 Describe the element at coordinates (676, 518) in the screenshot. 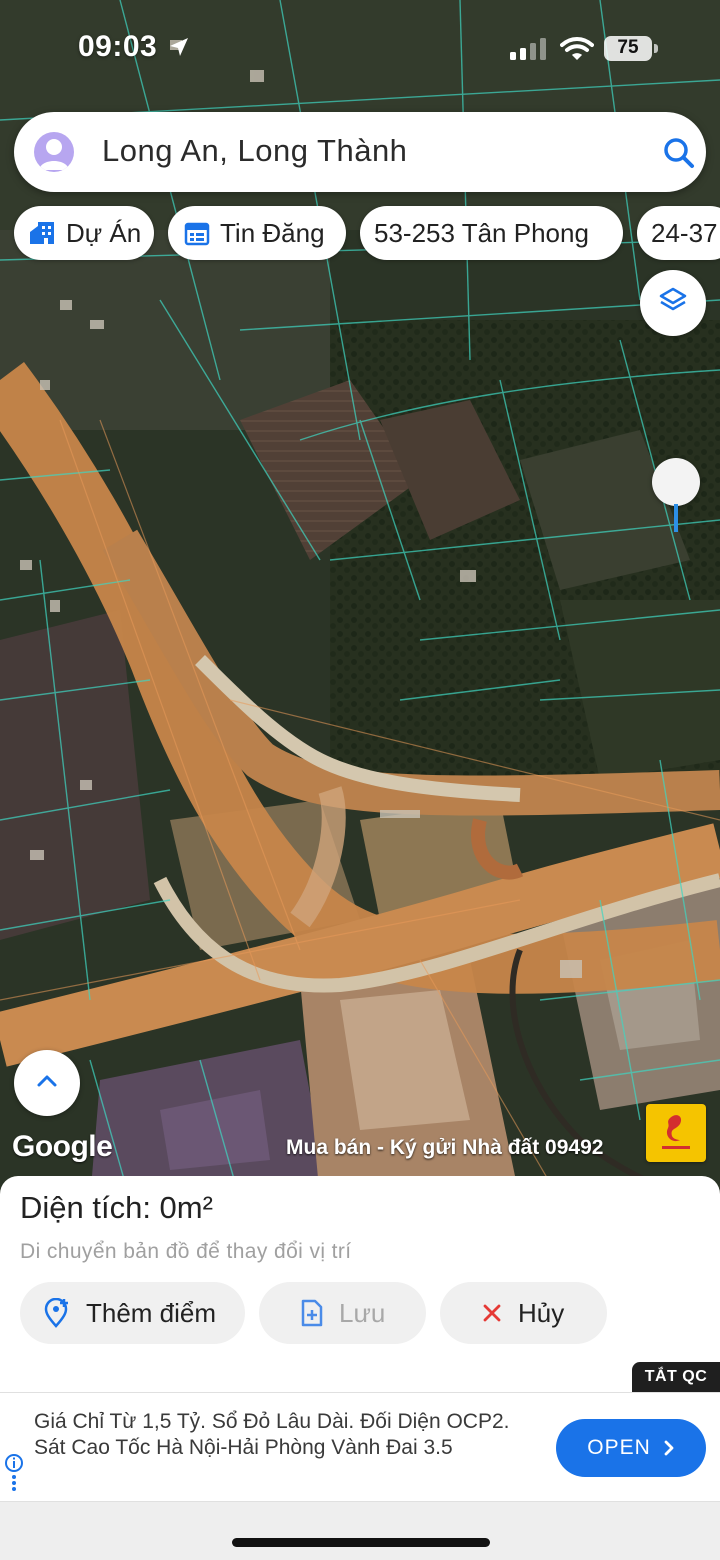

I see `opacity-slider-track` at that location.